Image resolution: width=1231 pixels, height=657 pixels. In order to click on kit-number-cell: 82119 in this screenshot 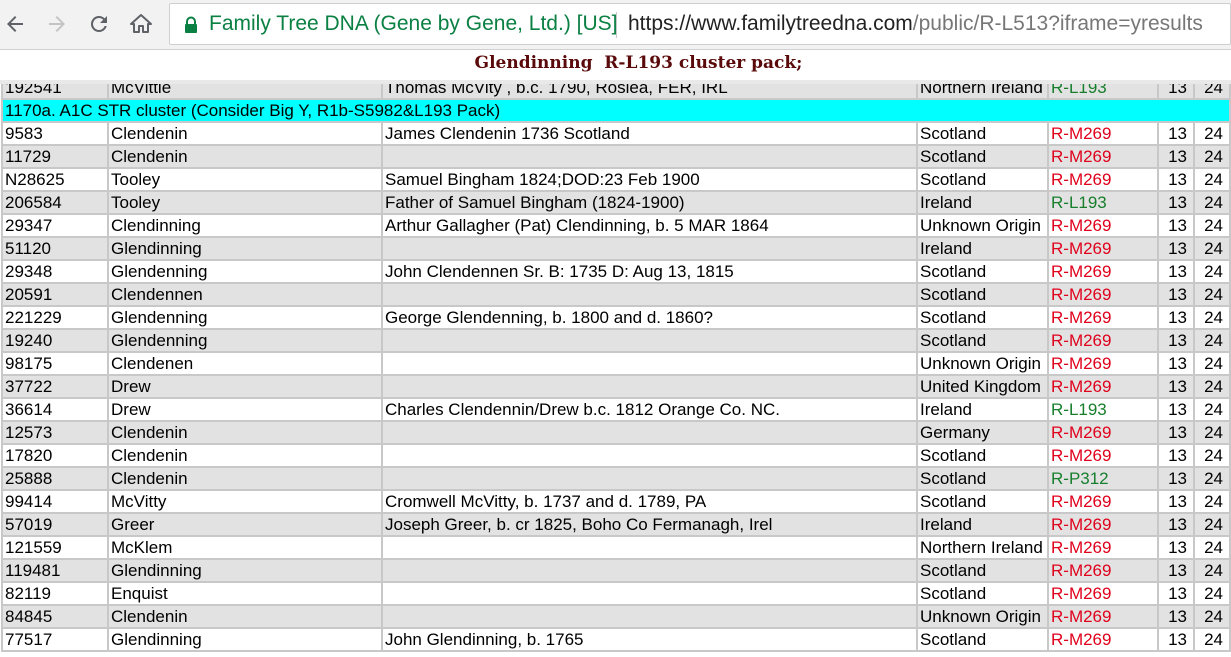, I will do `click(55, 593)`.